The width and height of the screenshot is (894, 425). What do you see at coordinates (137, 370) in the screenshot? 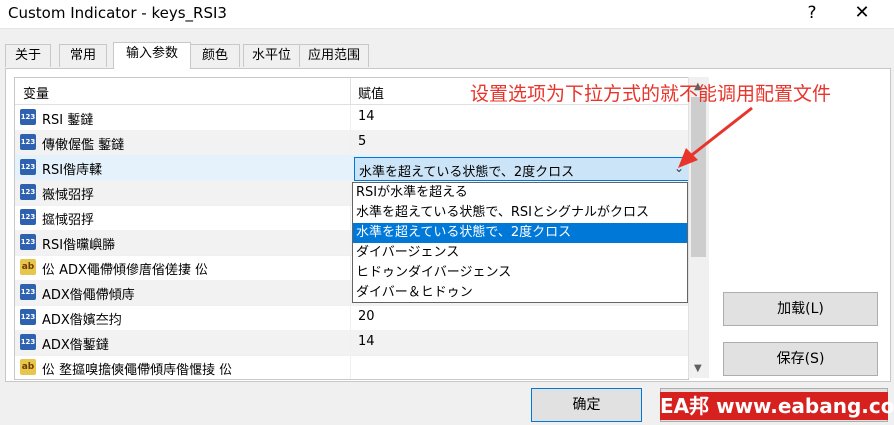
I see `param-name: 伀 堥攨嗅擔傸僶僀傾庤偺愝掕 伀` at bounding box center [137, 370].